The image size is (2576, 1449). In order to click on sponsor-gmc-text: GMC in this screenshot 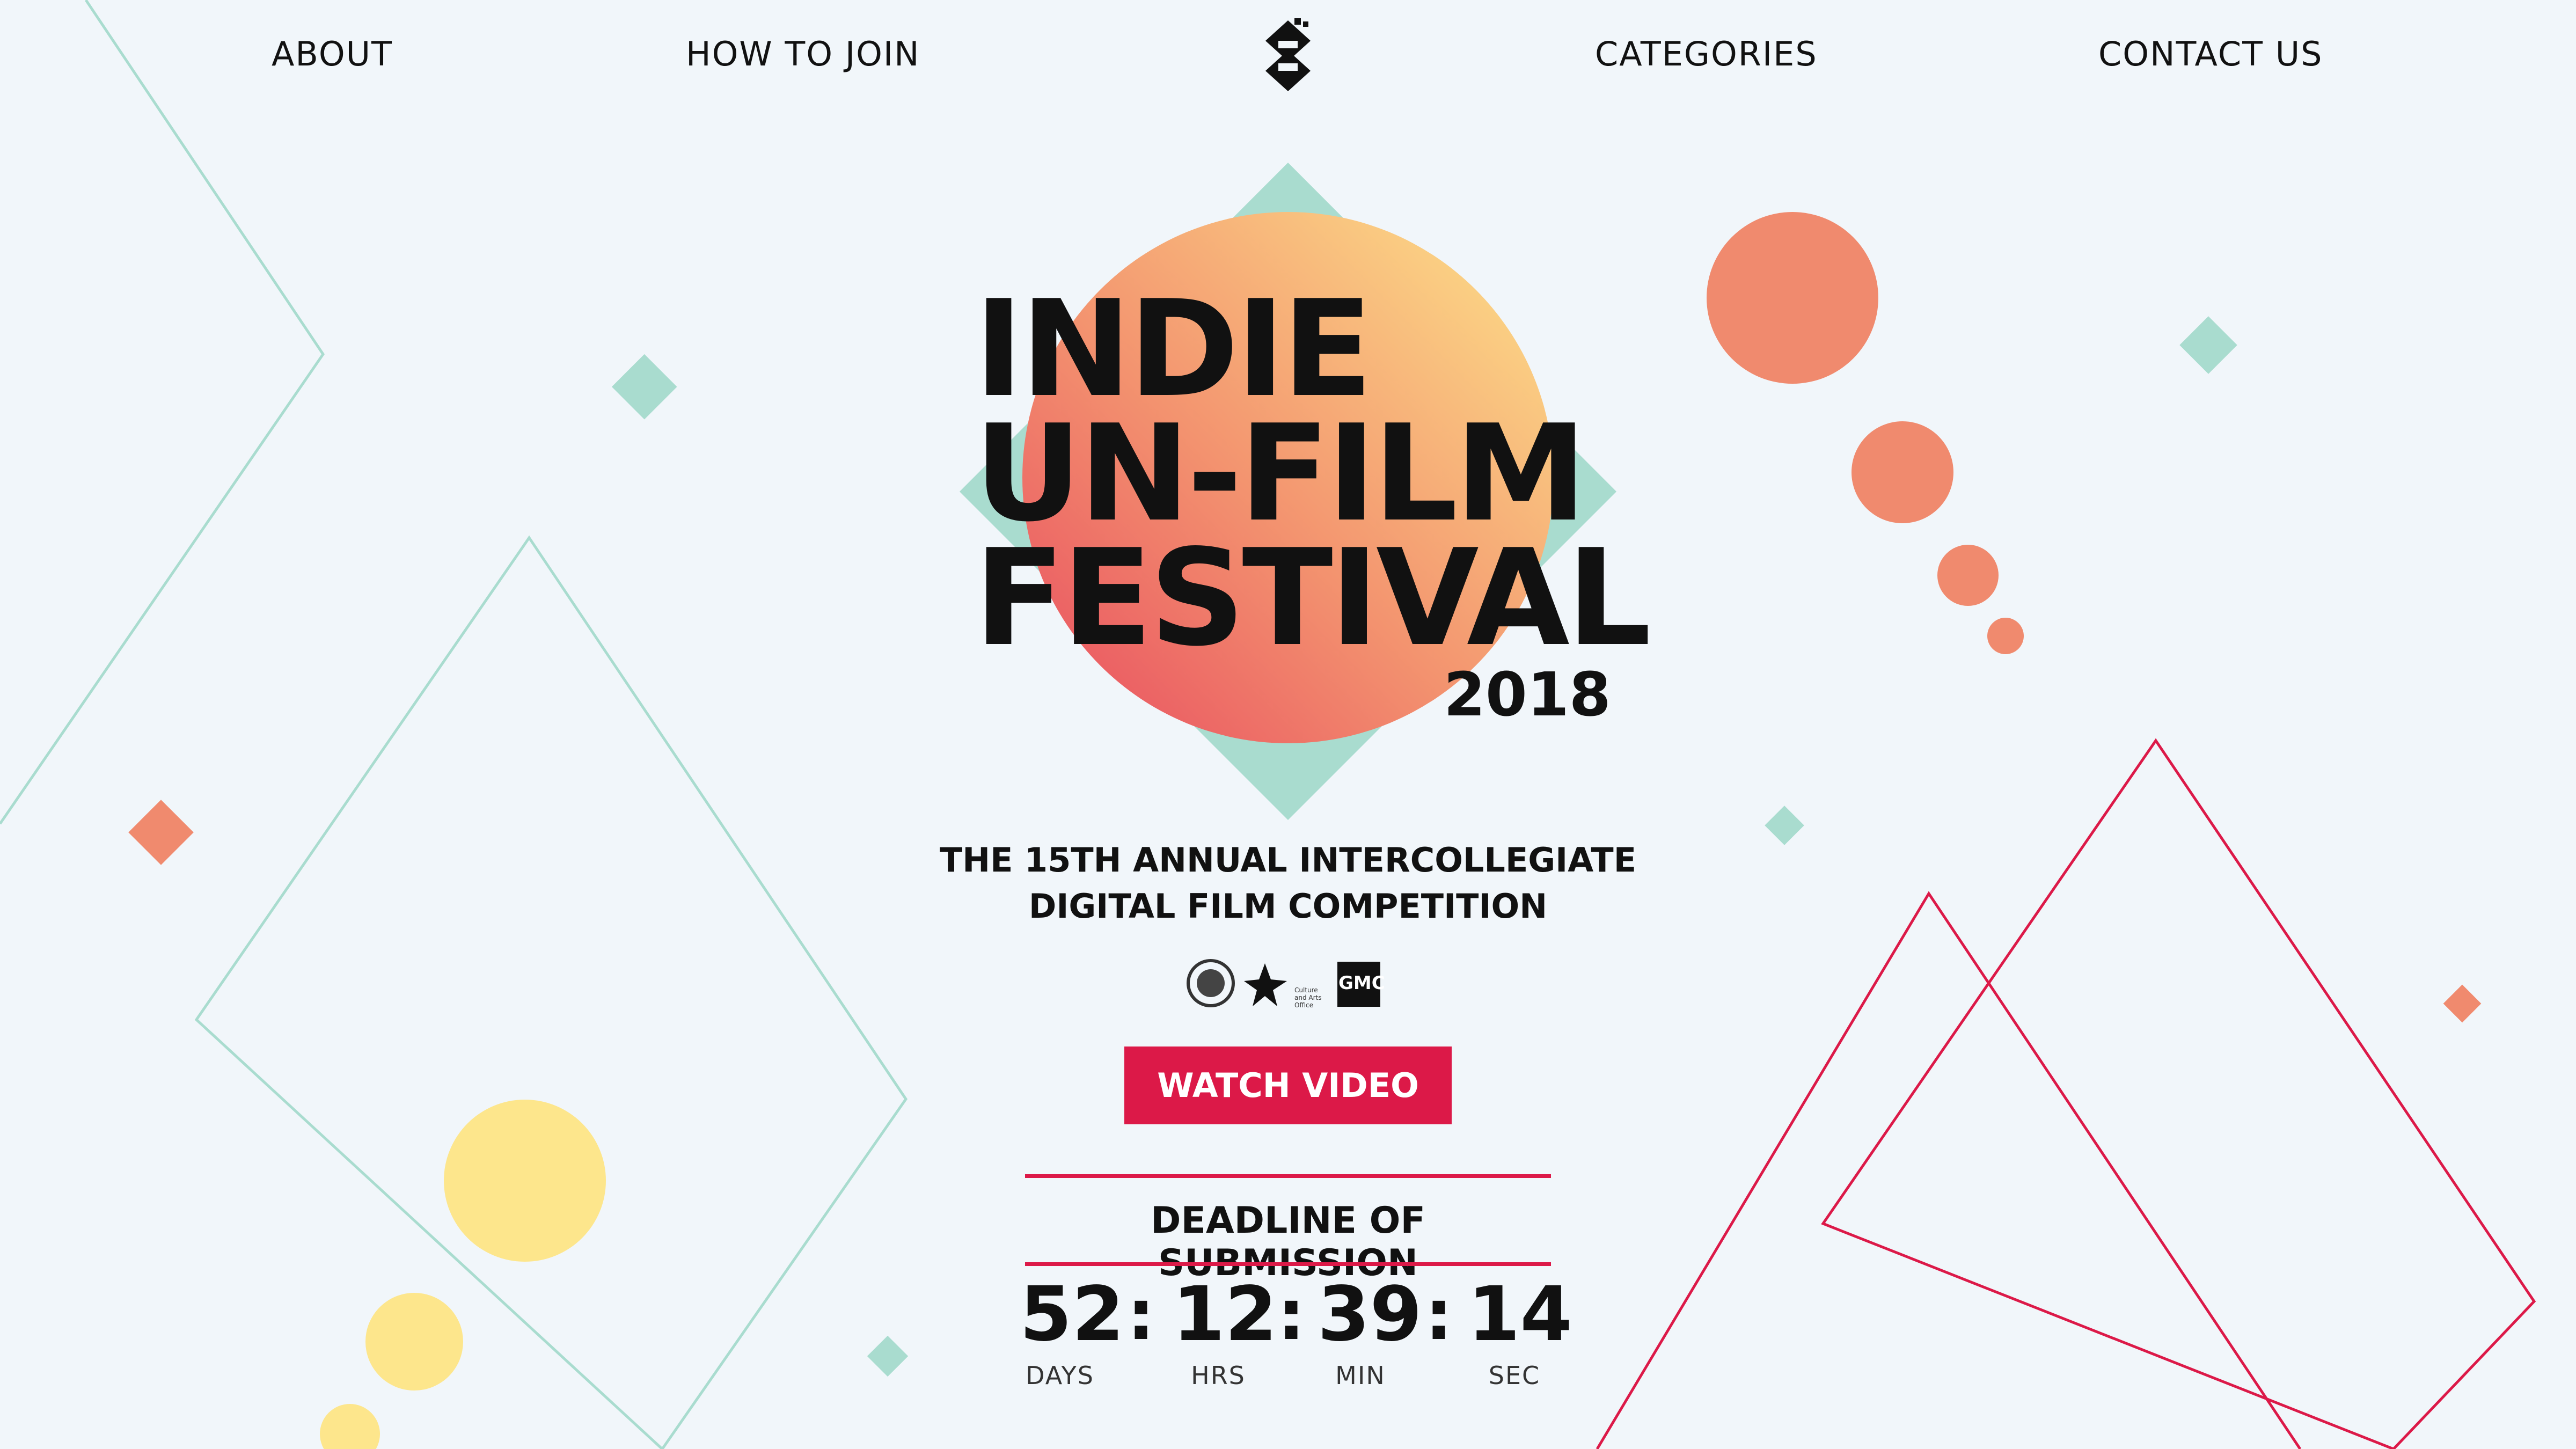, I will do `click(1361, 983)`.